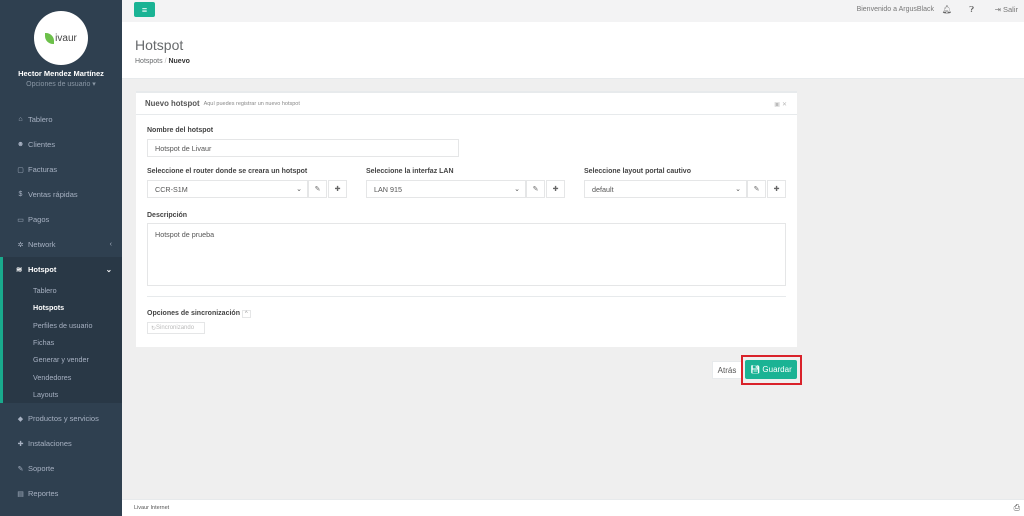 The image size is (1024, 516). Describe the element at coordinates (555, 189) in the screenshot. I see `lan-add-button: ✚` at that location.